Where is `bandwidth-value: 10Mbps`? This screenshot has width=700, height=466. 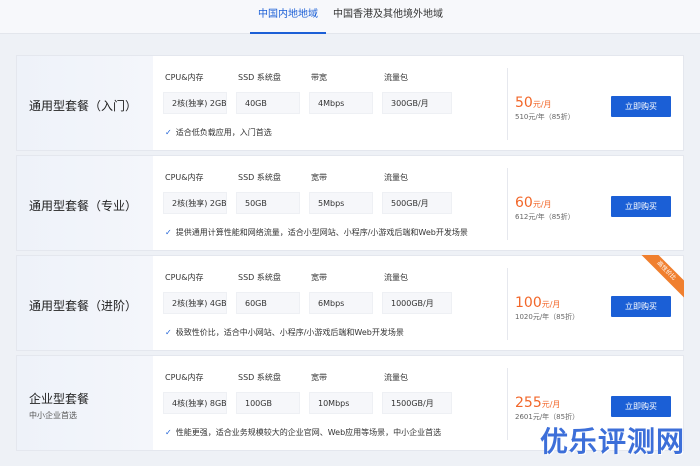 bandwidth-value: 10Mbps is located at coordinates (341, 403).